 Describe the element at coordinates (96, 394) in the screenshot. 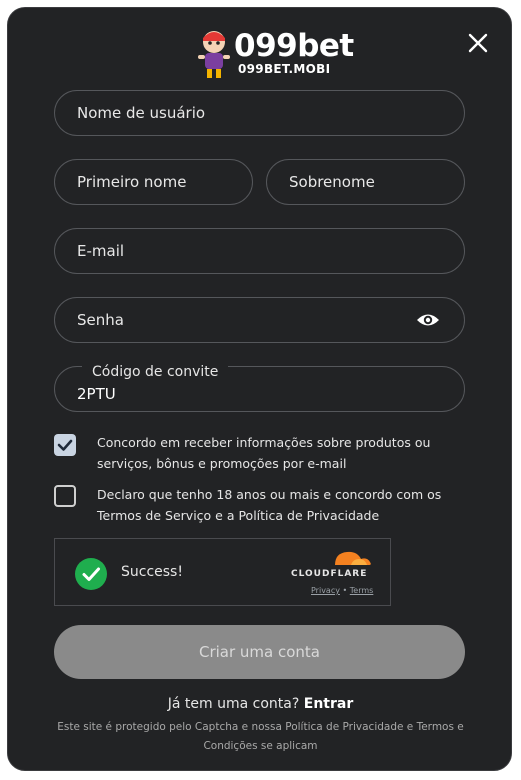

I see `invite-code-value: 2PTU` at that location.